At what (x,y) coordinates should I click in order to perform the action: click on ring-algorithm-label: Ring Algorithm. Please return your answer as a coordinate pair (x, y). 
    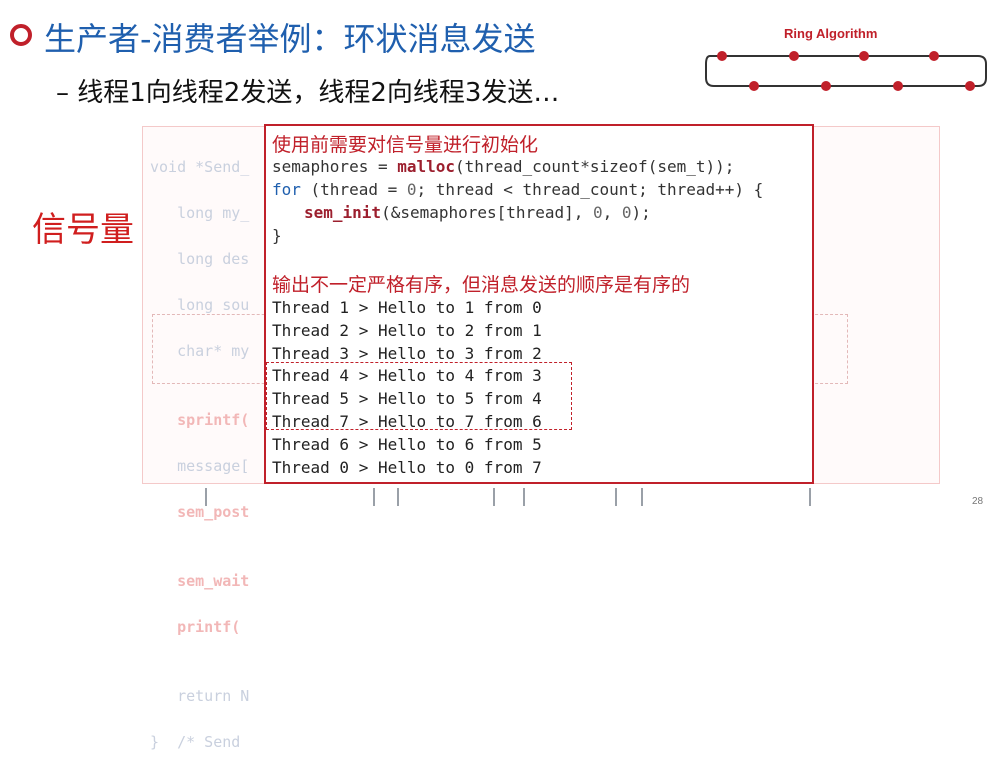
    Looking at the image, I should click on (831, 33).